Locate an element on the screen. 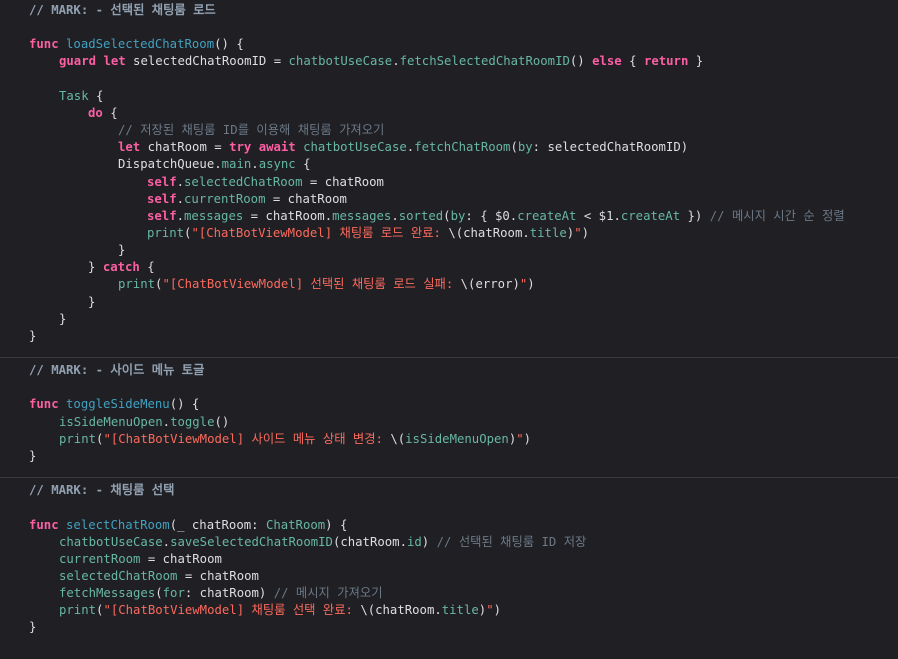  code-line: self.selectedChatRoom = chatRoom is located at coordinates (265, 182).